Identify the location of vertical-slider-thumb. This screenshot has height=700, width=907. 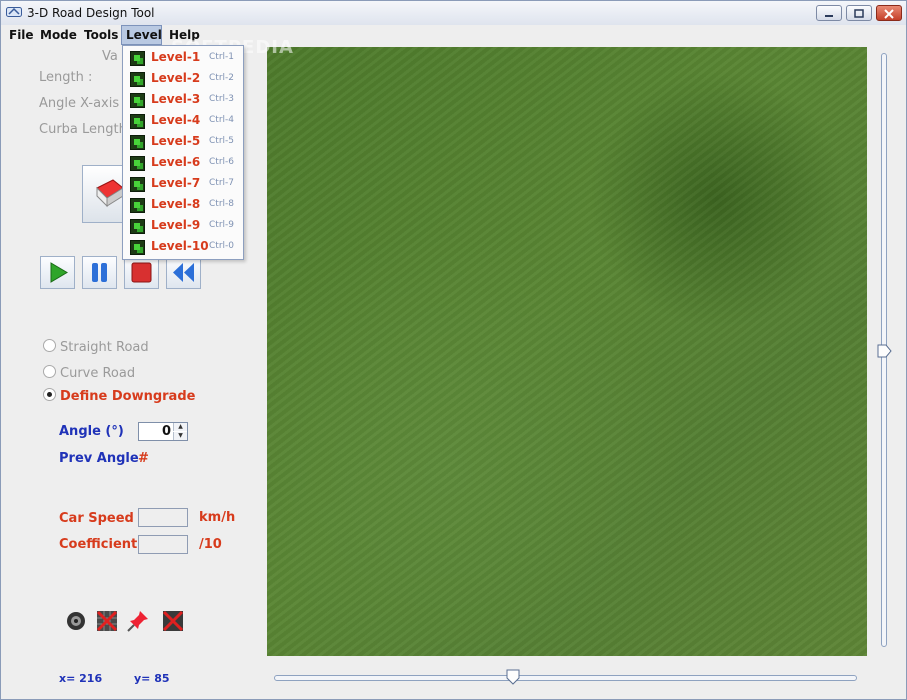
(884, 351).